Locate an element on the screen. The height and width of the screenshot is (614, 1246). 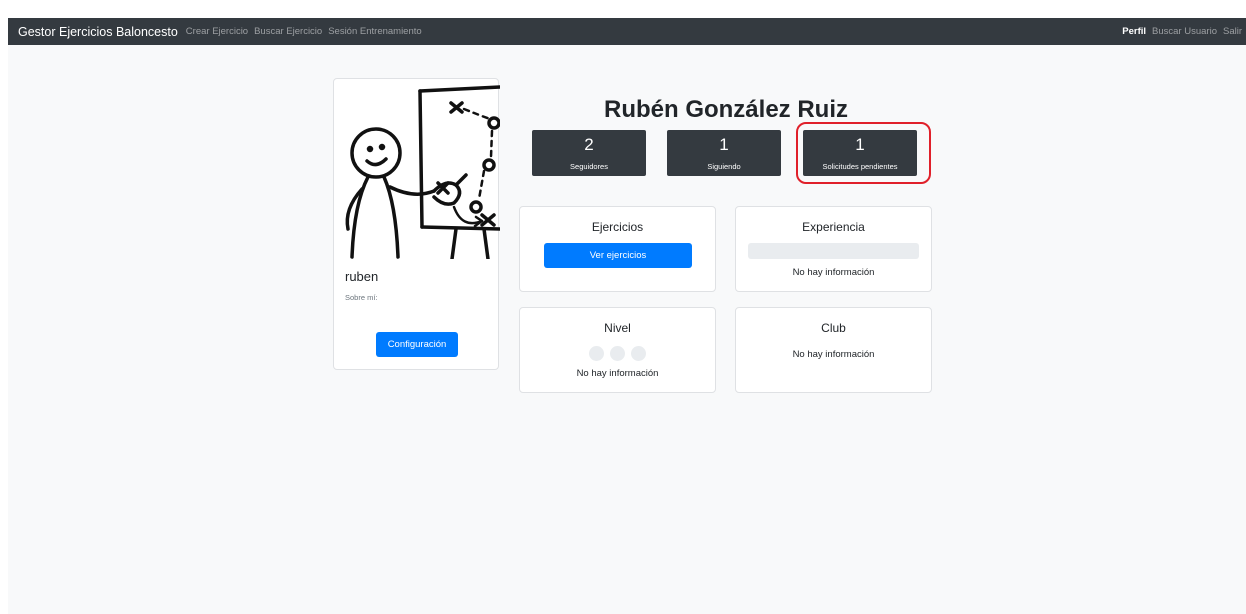
configuracion-button: Configuración is located at coordinates (417, 344).